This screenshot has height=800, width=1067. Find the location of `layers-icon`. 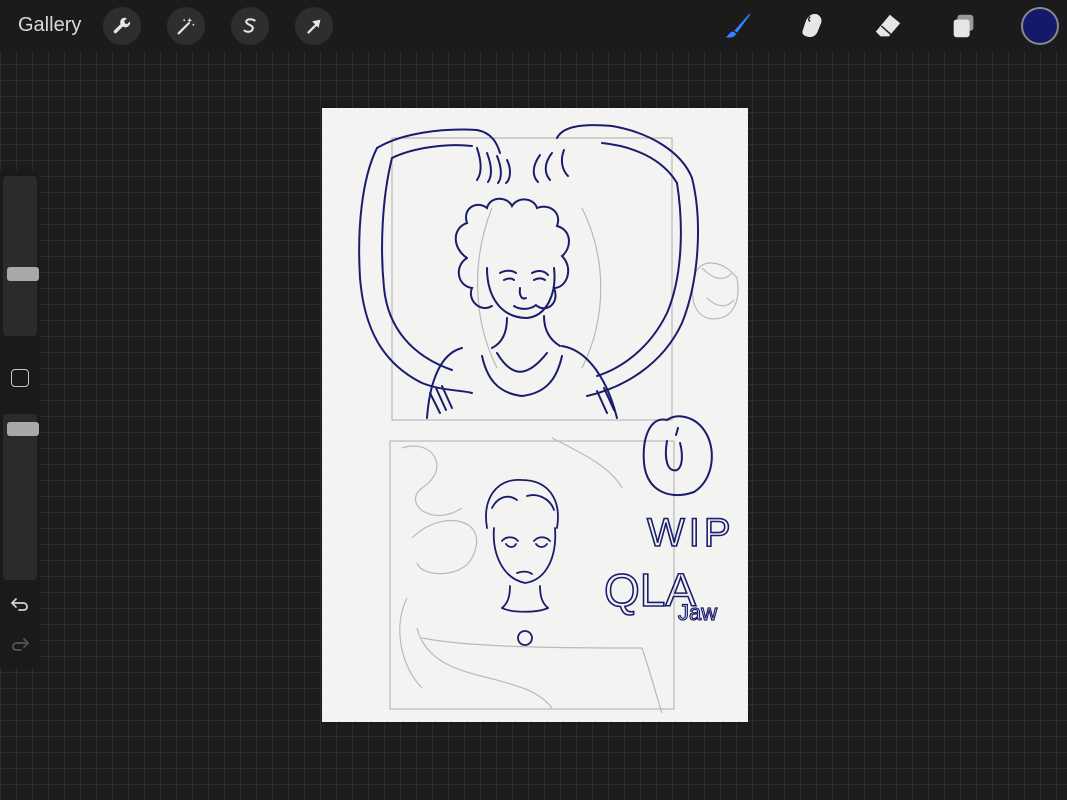

layers-icon is located at coordinates (963, 26).